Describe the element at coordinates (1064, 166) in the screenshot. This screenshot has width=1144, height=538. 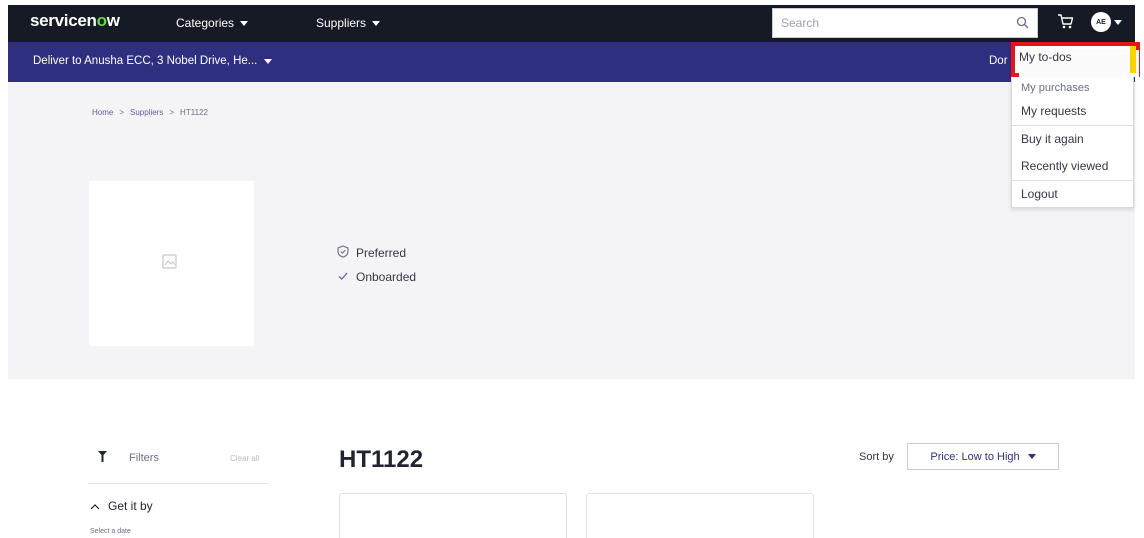
I see `menu-item-recently-viewed: Recently viewed` at that location.